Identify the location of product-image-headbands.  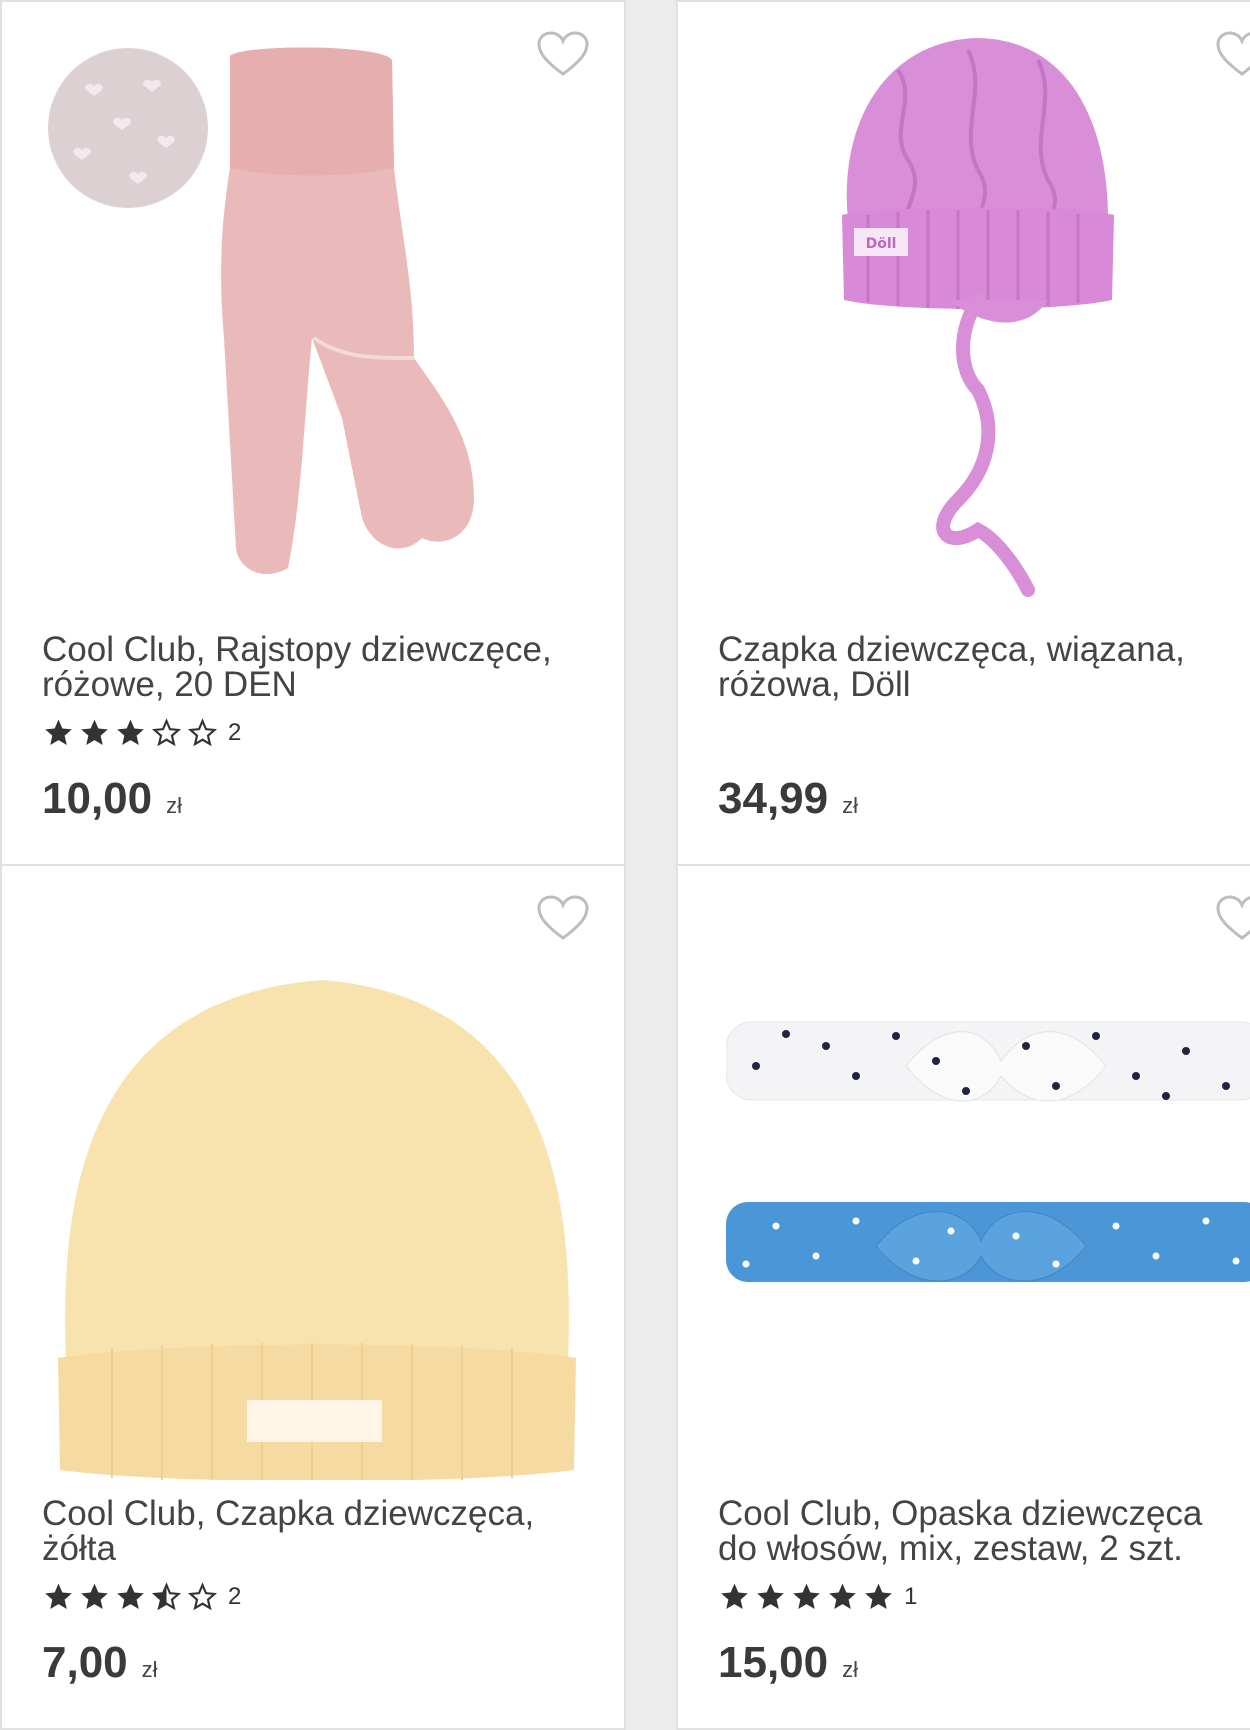
(988, 1186).